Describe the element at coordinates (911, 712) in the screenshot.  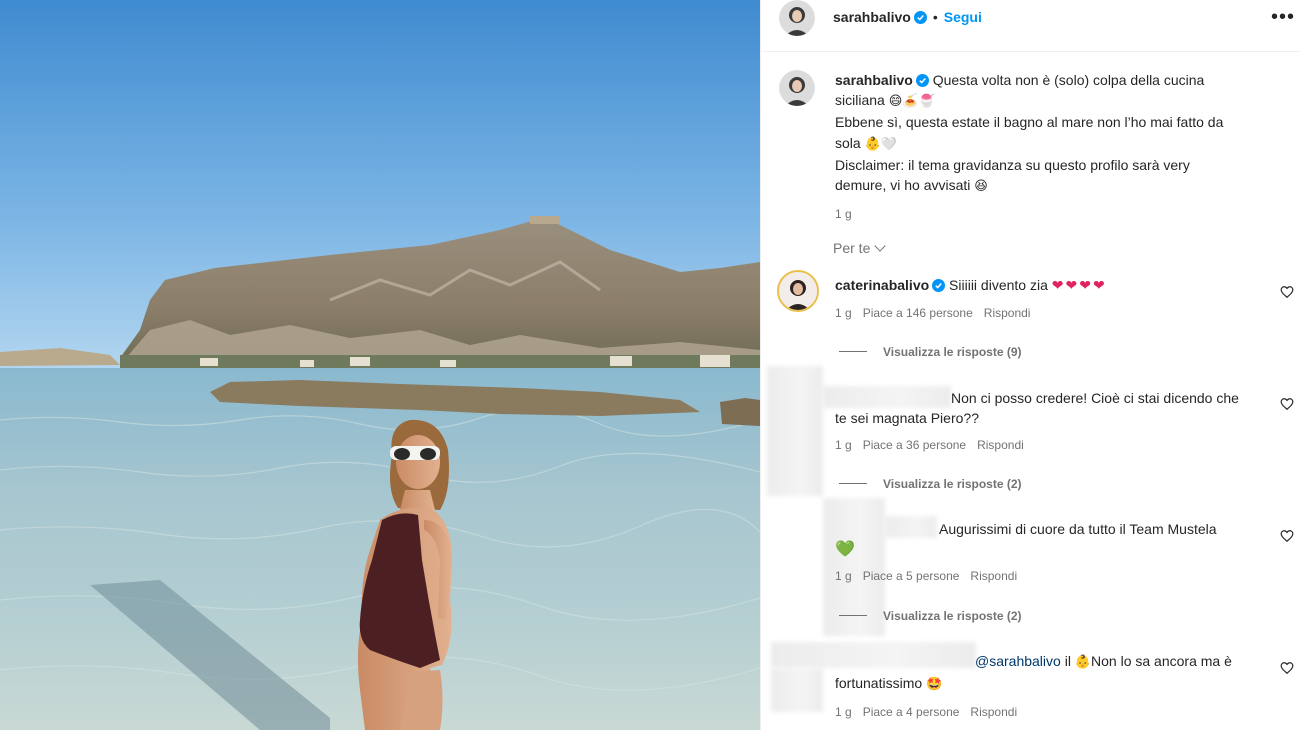
I see `comment-likes: Piace a 4 persone` at that location.